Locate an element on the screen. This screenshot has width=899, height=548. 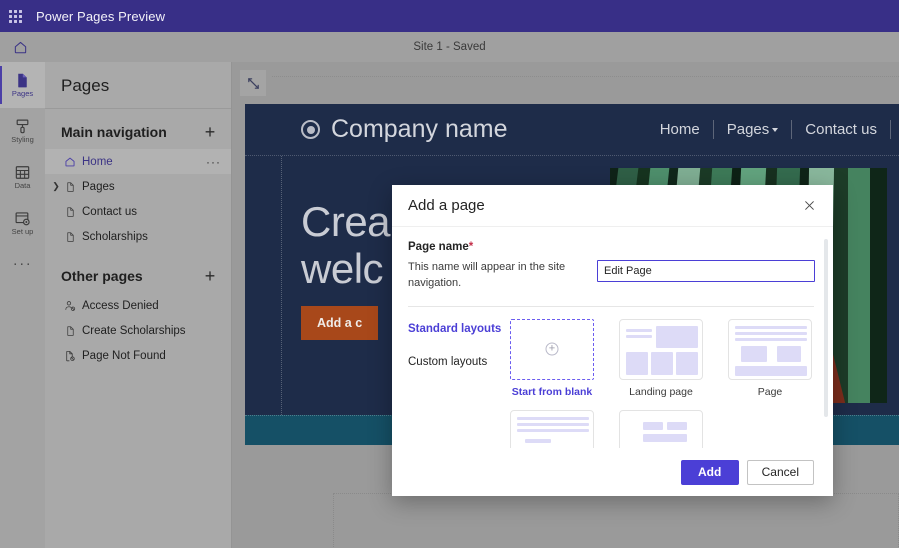
dialog-footer: Add Cancel is located at coordinates (612, 472).